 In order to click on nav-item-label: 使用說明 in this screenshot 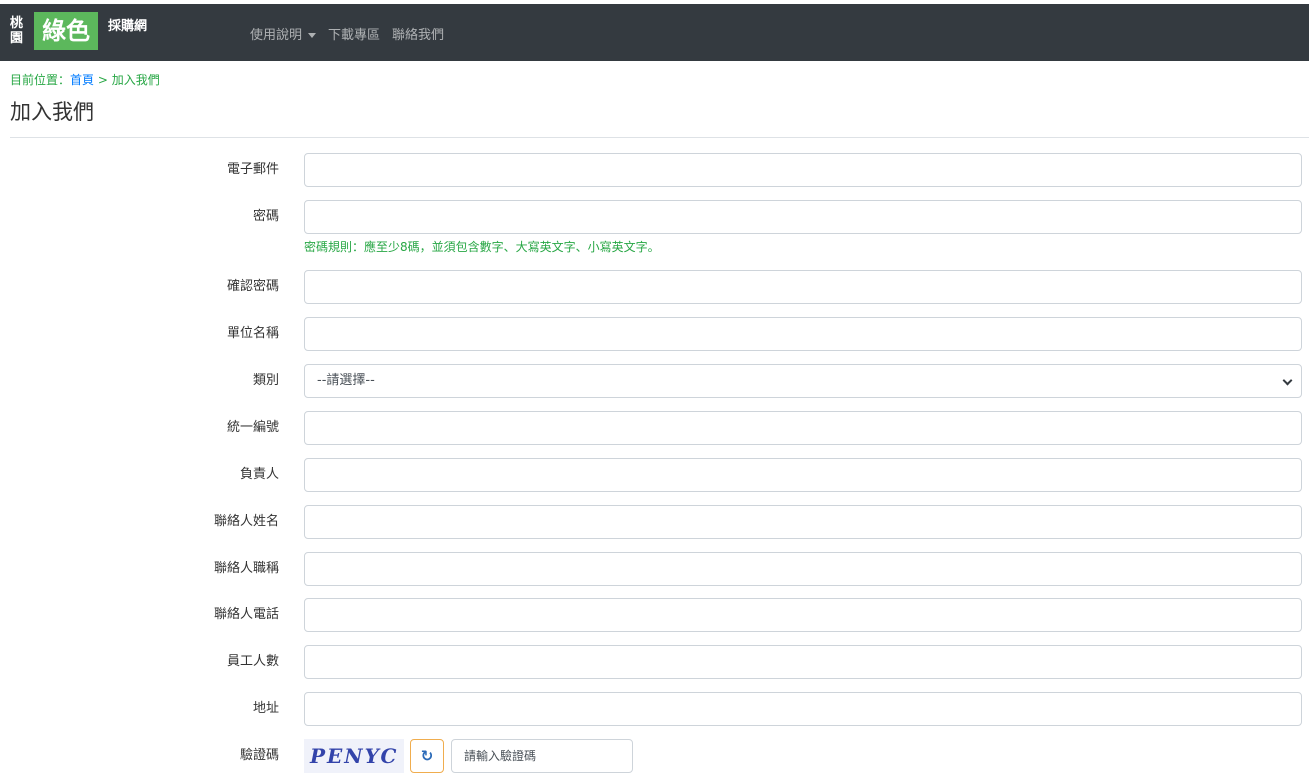, I will do `click(276, 35)`.